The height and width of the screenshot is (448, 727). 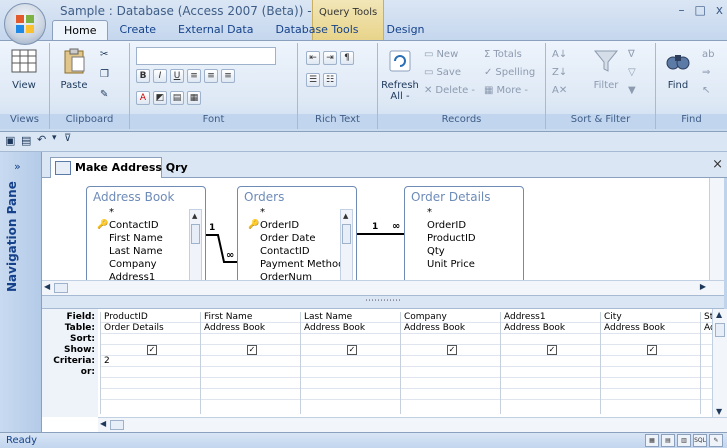 What do you see at coordinates (717, 164) in the screenshot?
I see `close-document-button: ×` at bounding box center [717, 164].